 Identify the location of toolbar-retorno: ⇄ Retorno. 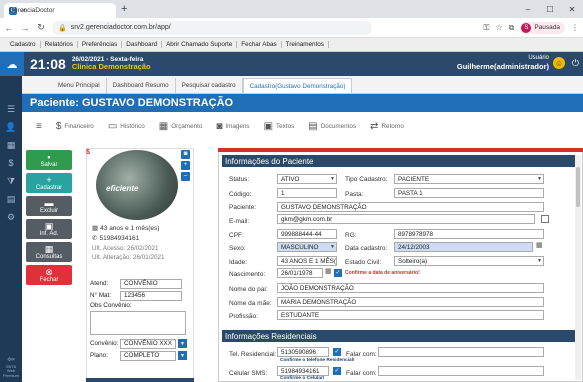
(387, 126).